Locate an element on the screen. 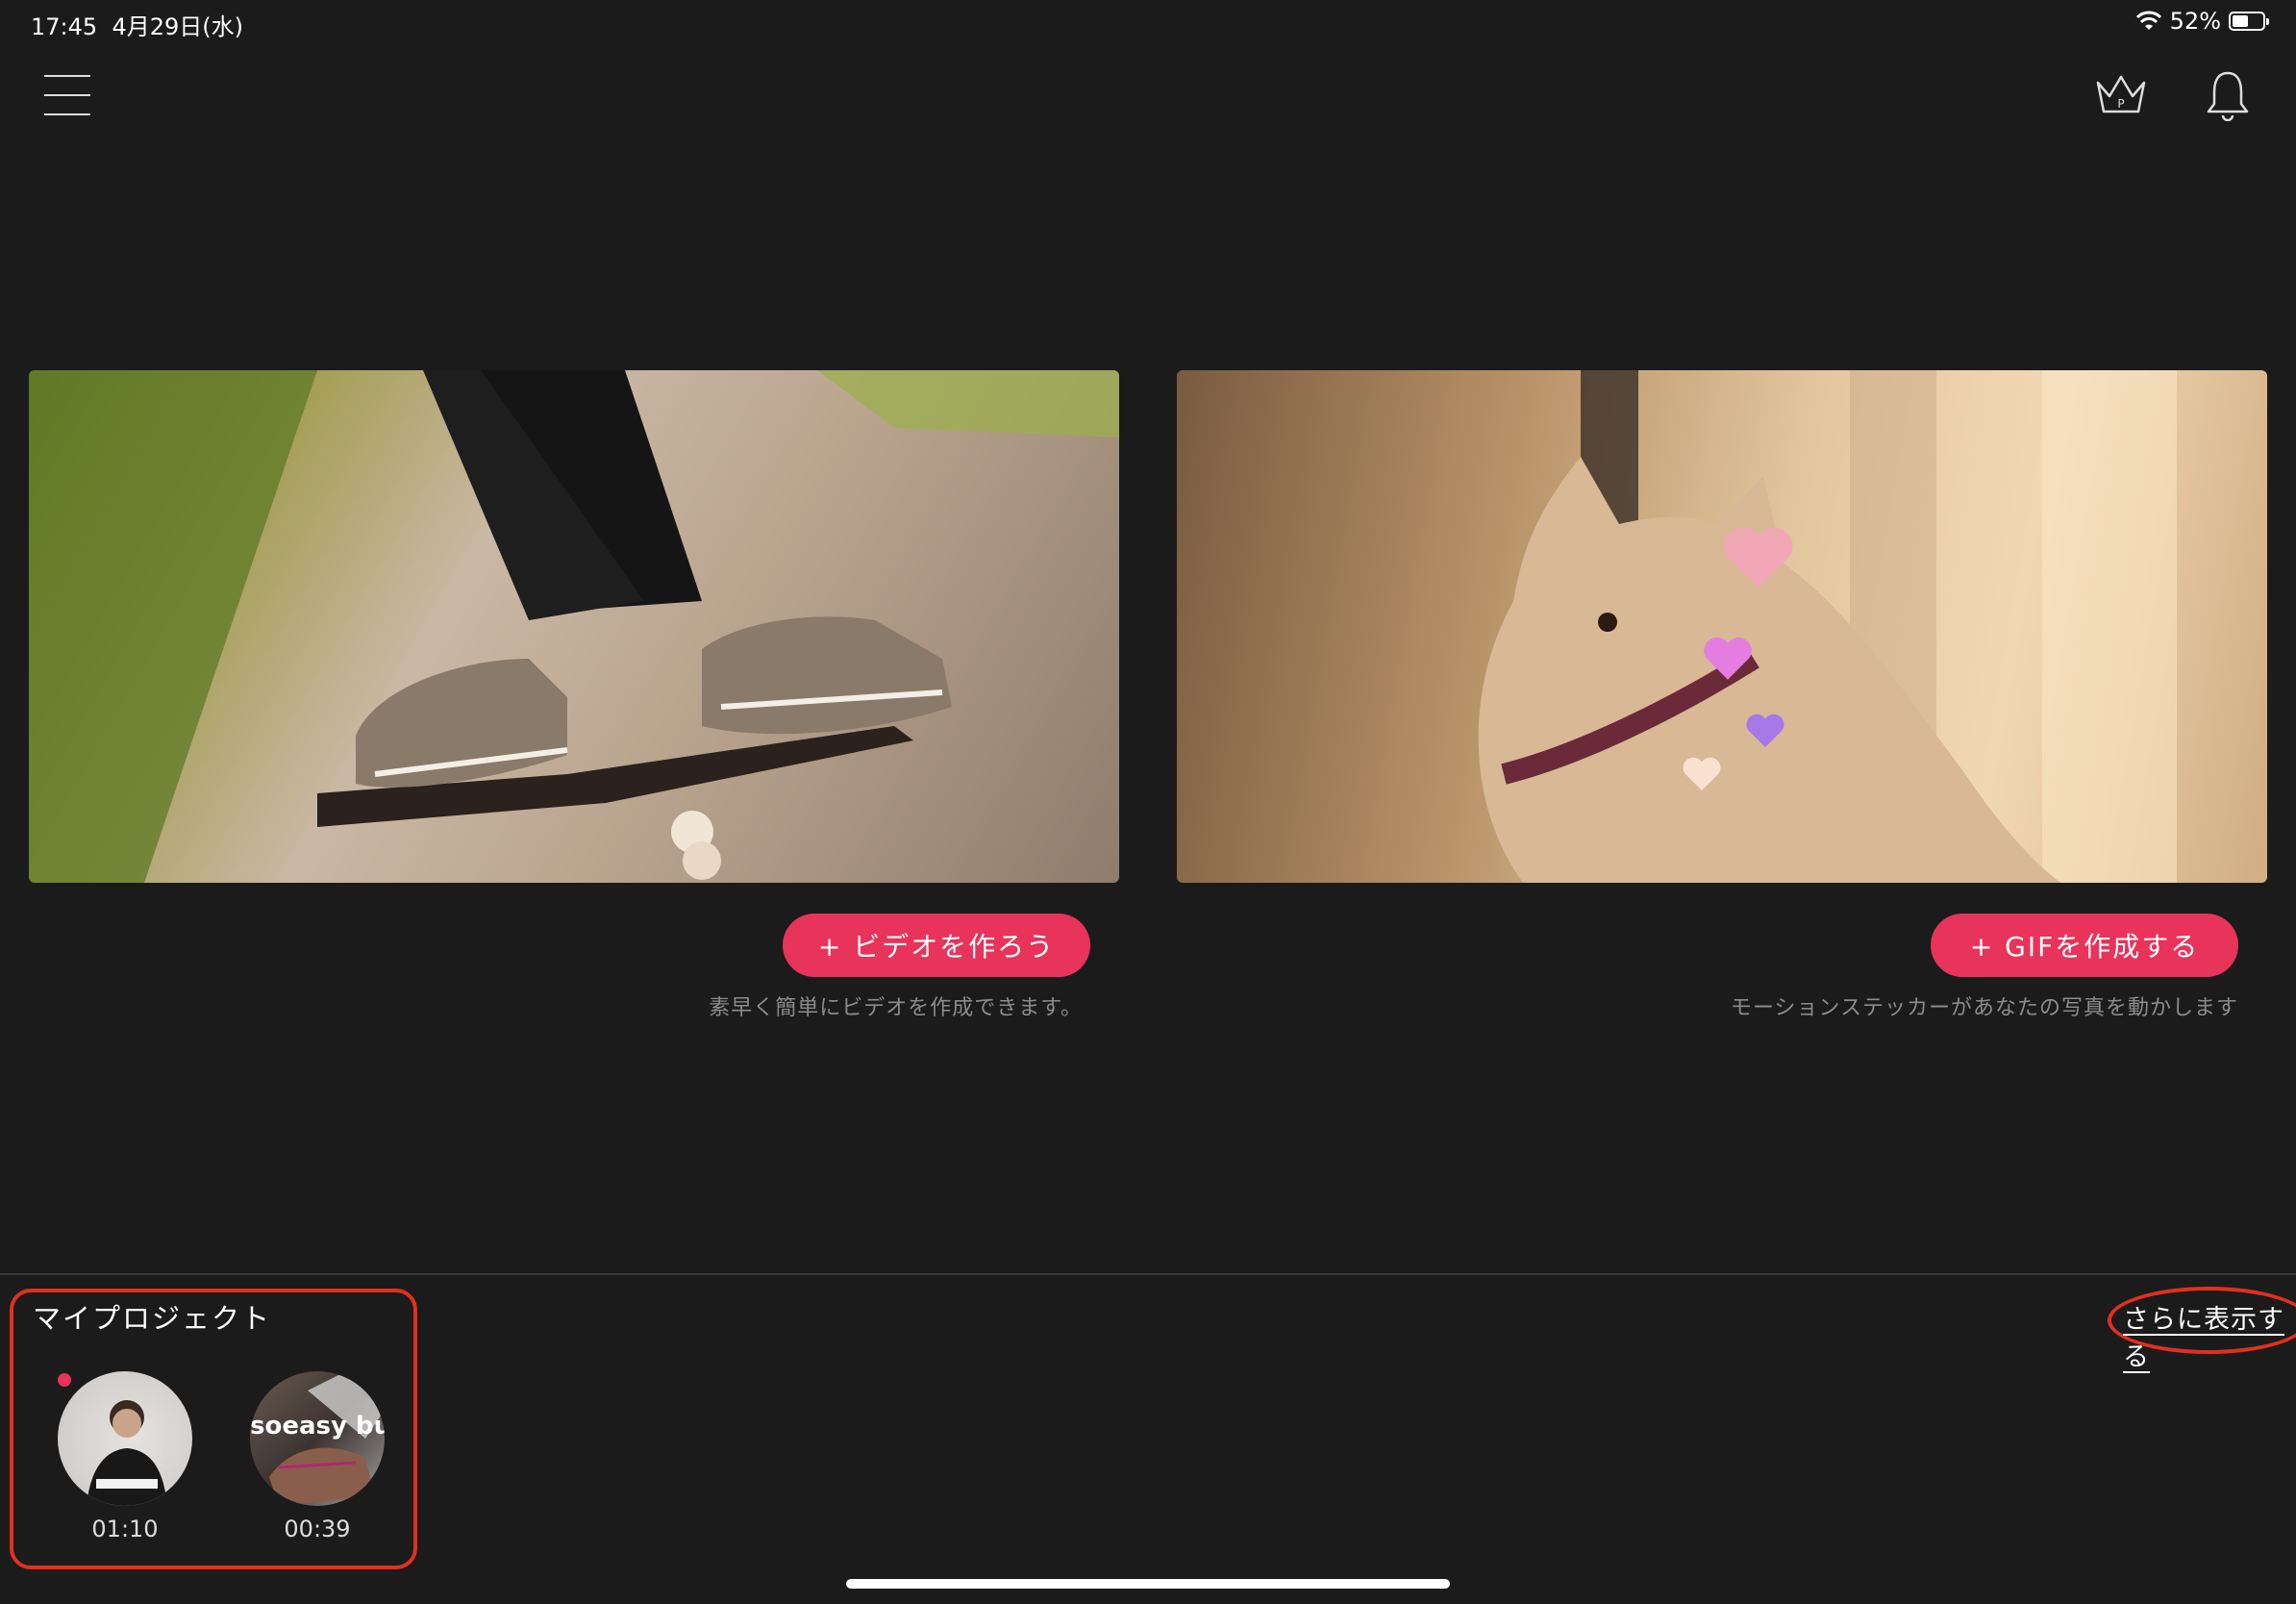 This screenshot has width=2296, height=1604. my-projects-title: マイプロジェクト is located at coordinates (152, 1318).